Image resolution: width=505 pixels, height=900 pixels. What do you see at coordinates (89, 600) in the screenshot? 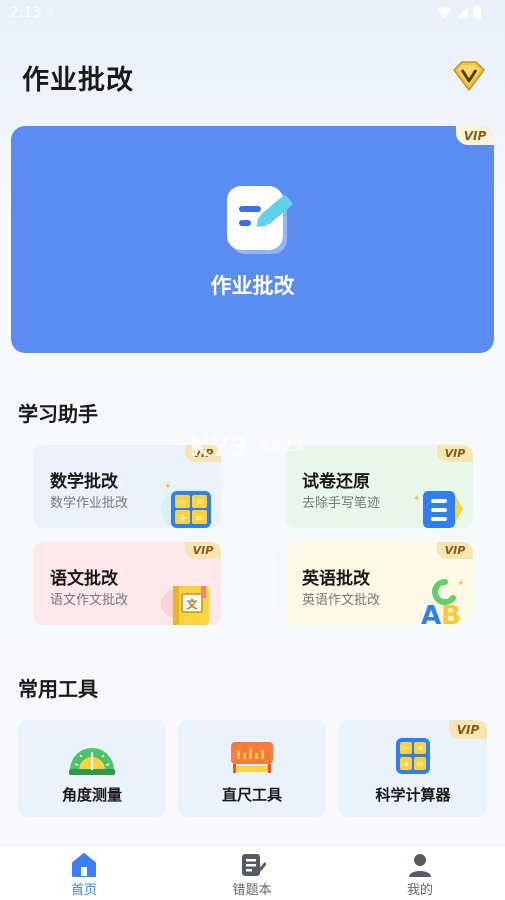
I see `card-subtitle: 语文作文批改` at bounding box center [89, 600].